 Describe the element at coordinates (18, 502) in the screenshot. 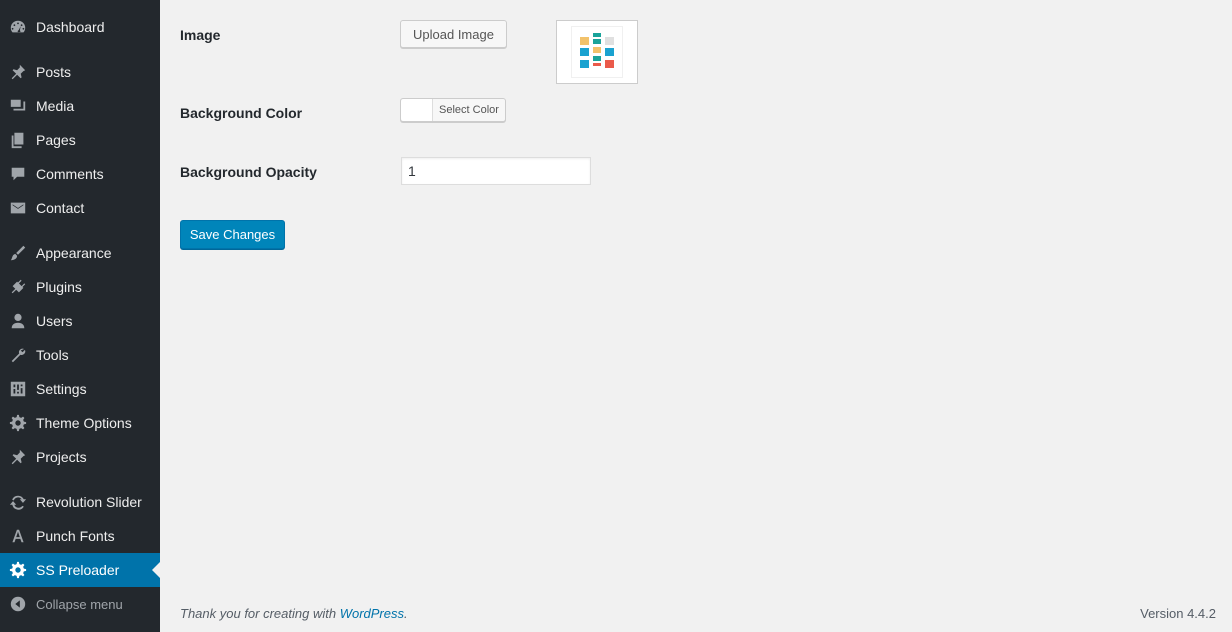

I see `refresh-icon` at that location.